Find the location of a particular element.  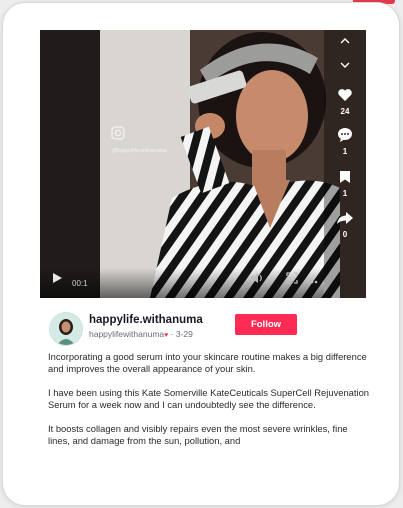

share-arrow-icon is located at coordinates (345, 218).